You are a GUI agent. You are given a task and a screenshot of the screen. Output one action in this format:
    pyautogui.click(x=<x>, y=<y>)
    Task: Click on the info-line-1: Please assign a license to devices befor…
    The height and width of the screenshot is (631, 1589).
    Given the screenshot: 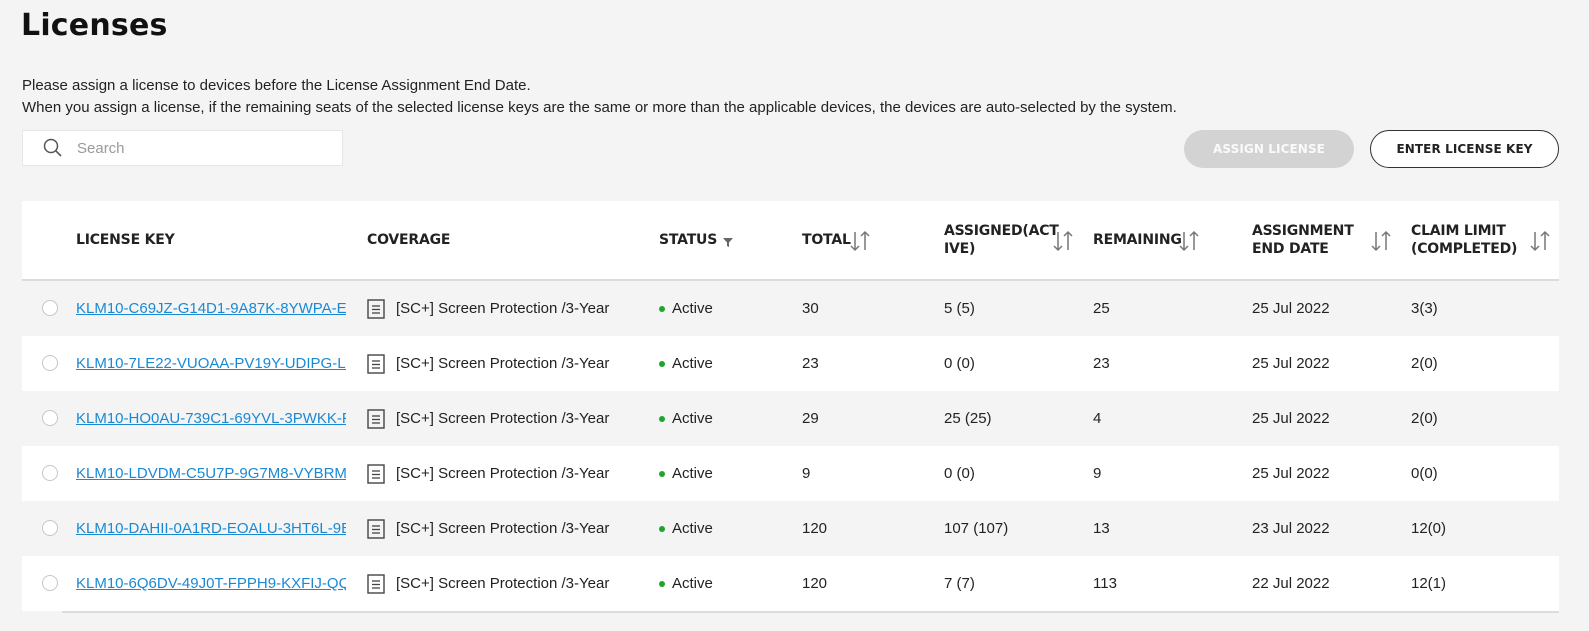 What is the action you would take?
    pyautogui.click(x=276, y=85)
    